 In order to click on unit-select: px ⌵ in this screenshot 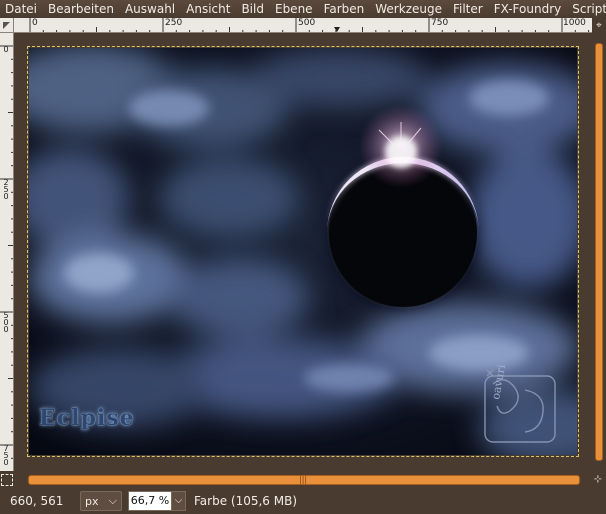, I will do `click(101, 501)`.